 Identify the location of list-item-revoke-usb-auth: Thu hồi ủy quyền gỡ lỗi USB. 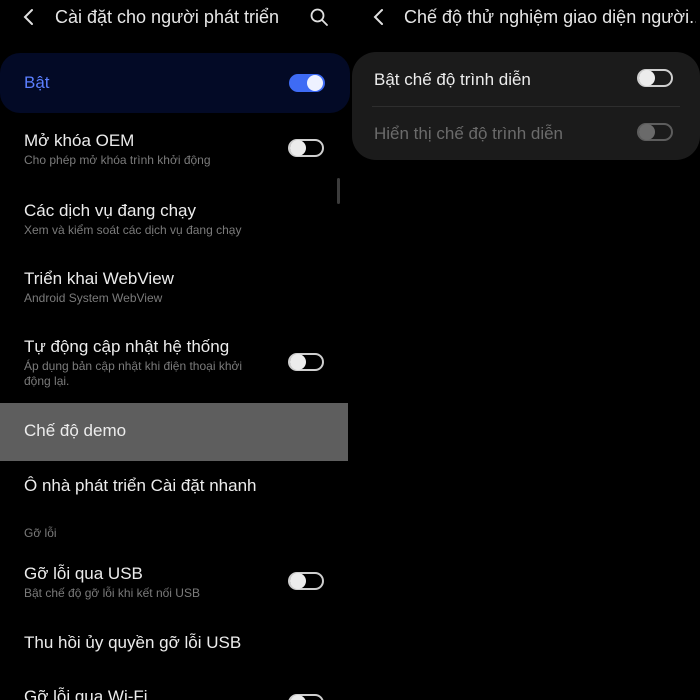
(175, 644).